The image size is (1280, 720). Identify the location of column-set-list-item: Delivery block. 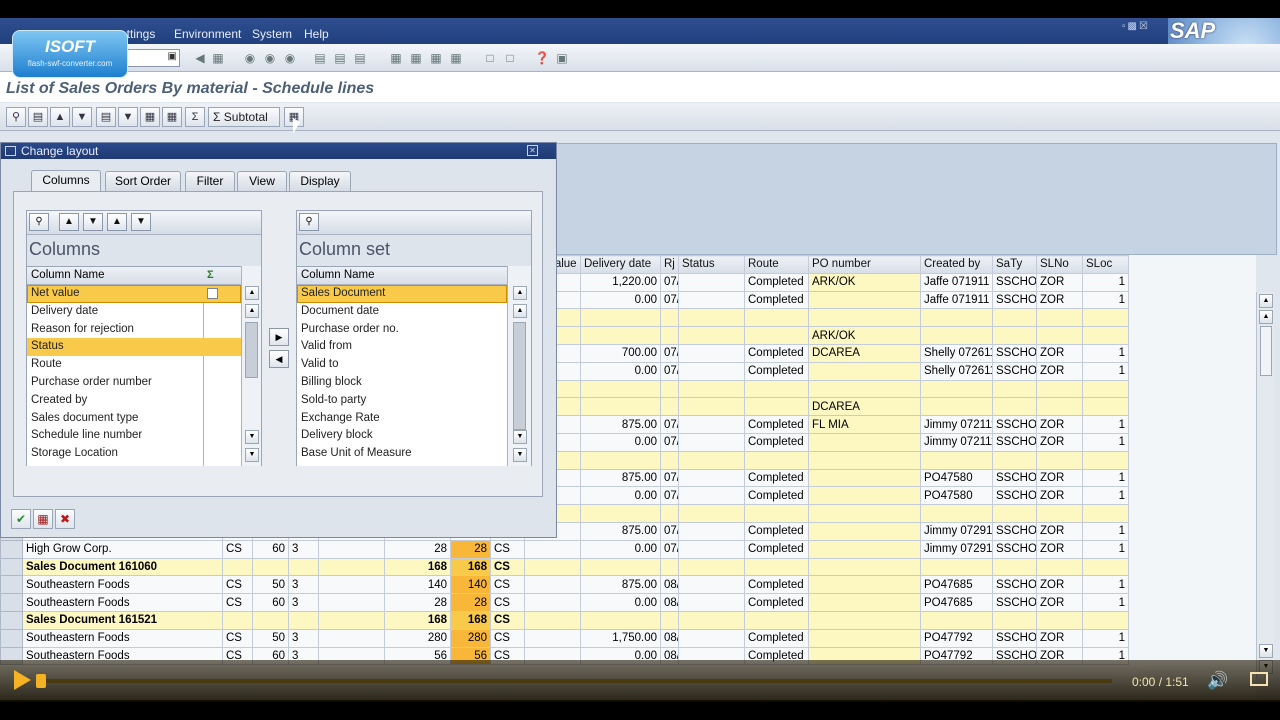
(402, 436).